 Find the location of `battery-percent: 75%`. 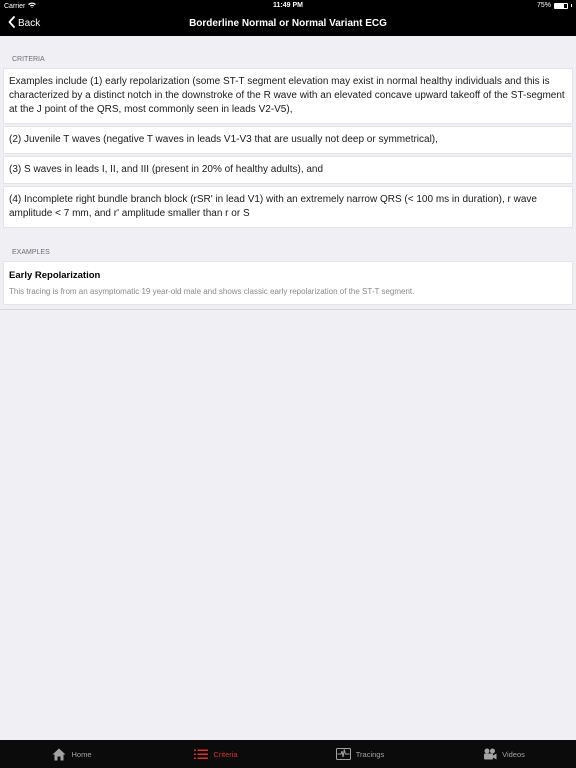

battery-percent: 75% is located at coordinates (543, 5).